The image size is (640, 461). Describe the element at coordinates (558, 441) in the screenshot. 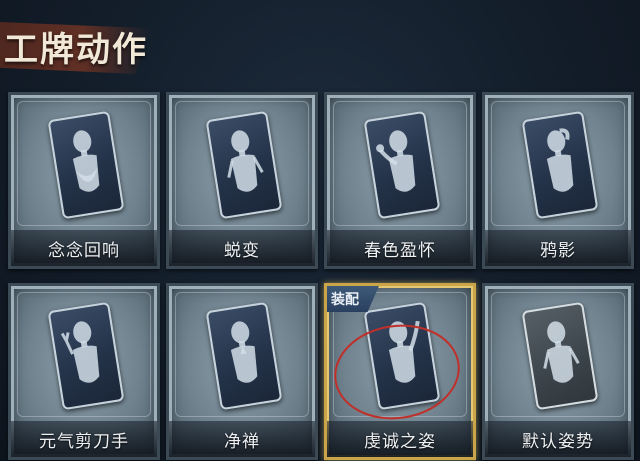

I see `card-label: 默认姿势` at that location.